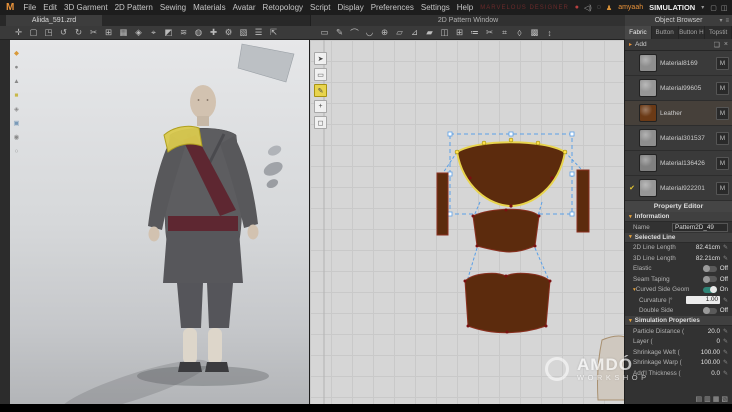 The image size is (732, 412). Describe the element at coordinates (173, 7) in the screenshot. I see `menu-sewing: Sewing` at that location.